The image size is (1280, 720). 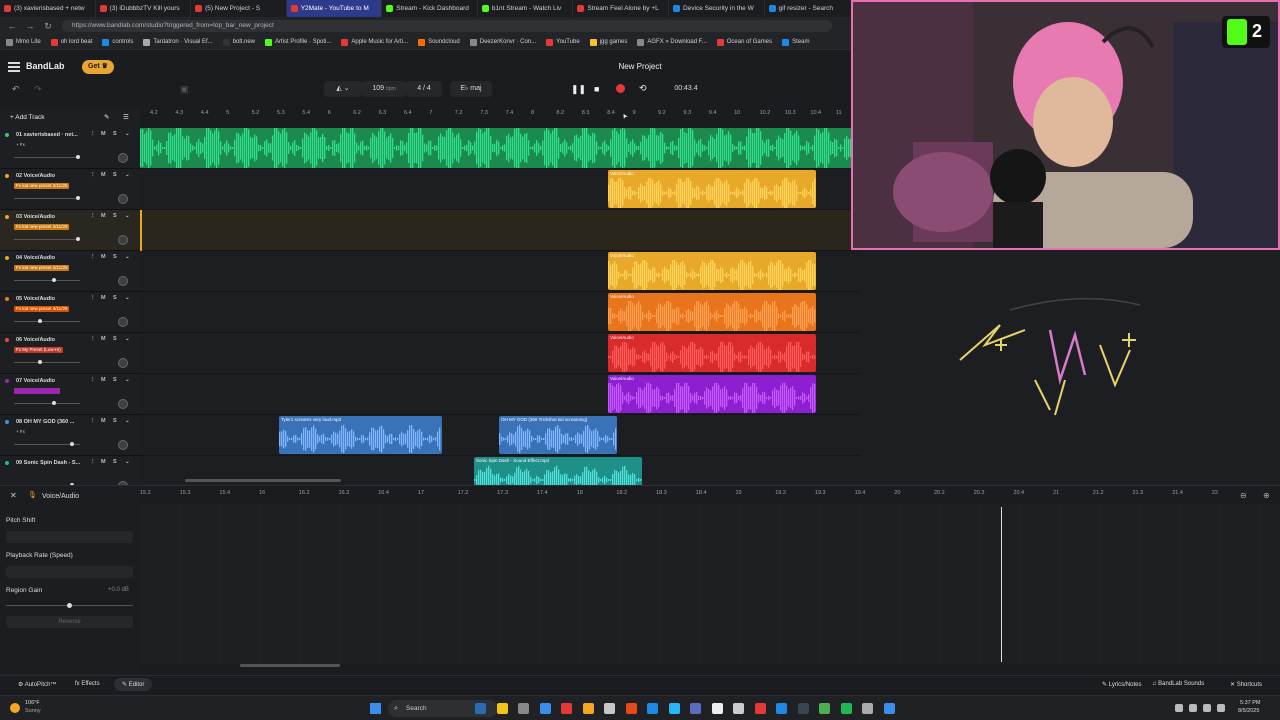 I want to click on key-field: E♭ maj, so click(x=471, y=89).